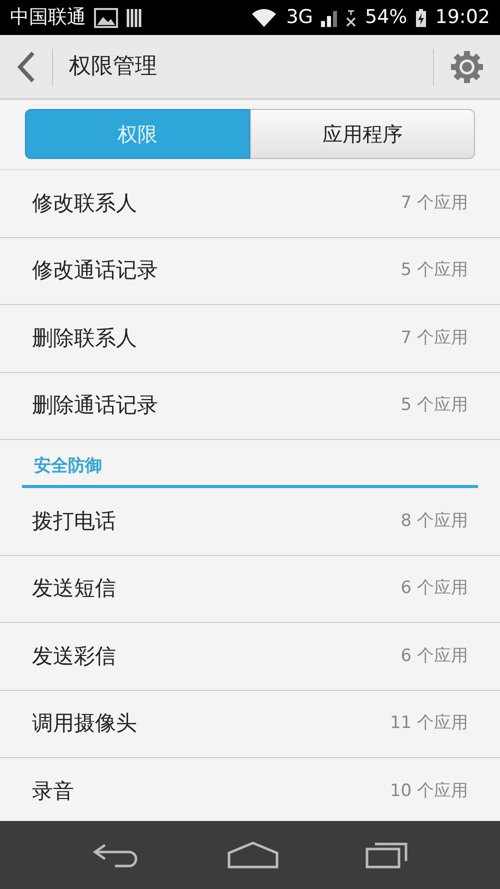  Describe the element at coordinates (250, 271) in the screenshot. I see `list-item: 修改通话记录 5 个应用` at that location.